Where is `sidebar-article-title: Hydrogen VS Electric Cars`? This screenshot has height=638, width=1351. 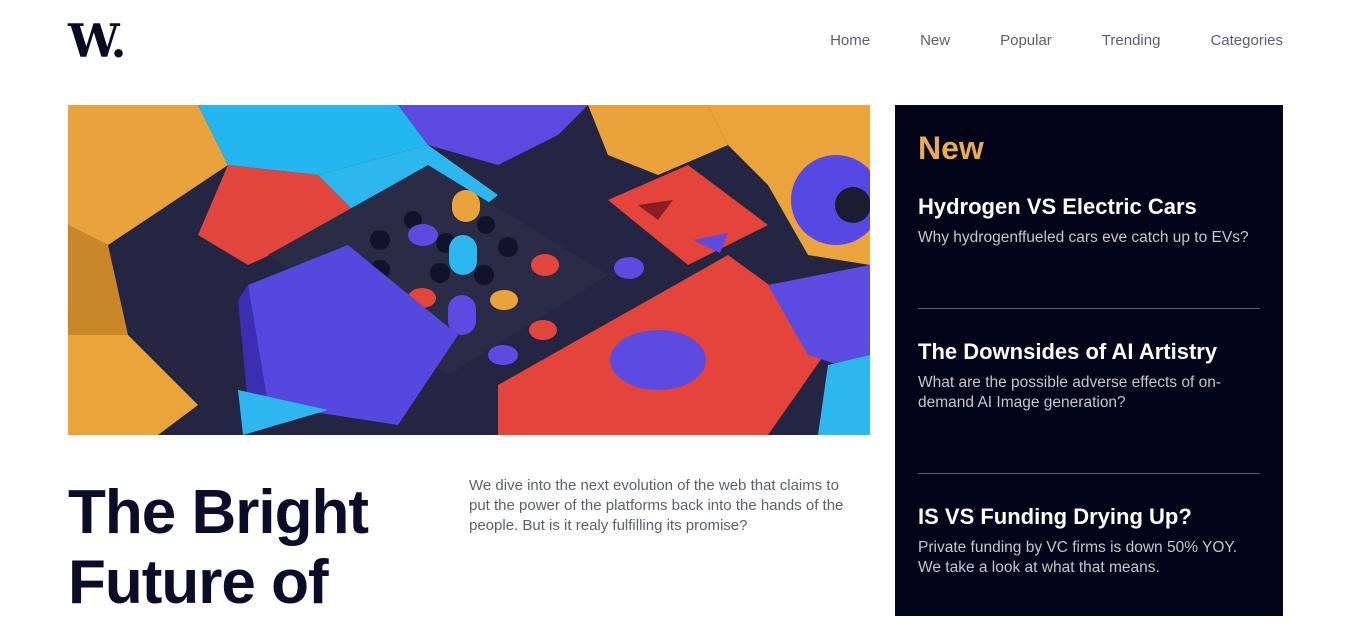 sidebar-article-title: Hydrogen VS Electric Cars is located at coordinates (1089, 207).